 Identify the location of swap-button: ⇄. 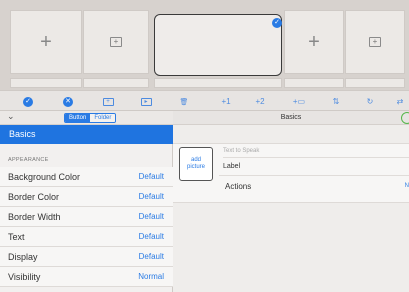
(400, 101).